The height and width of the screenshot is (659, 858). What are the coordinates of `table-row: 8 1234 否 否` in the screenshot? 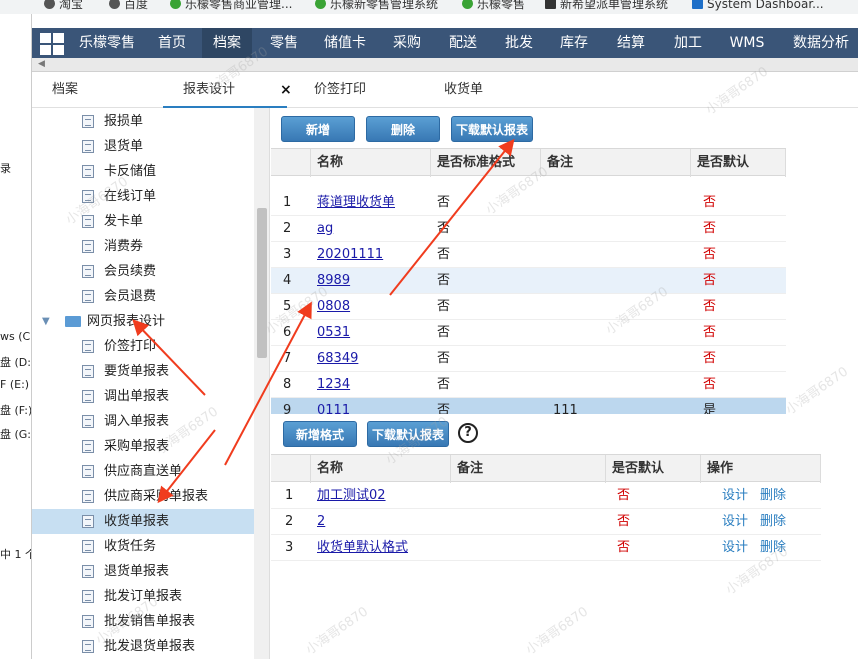 It's located at (528, 385).